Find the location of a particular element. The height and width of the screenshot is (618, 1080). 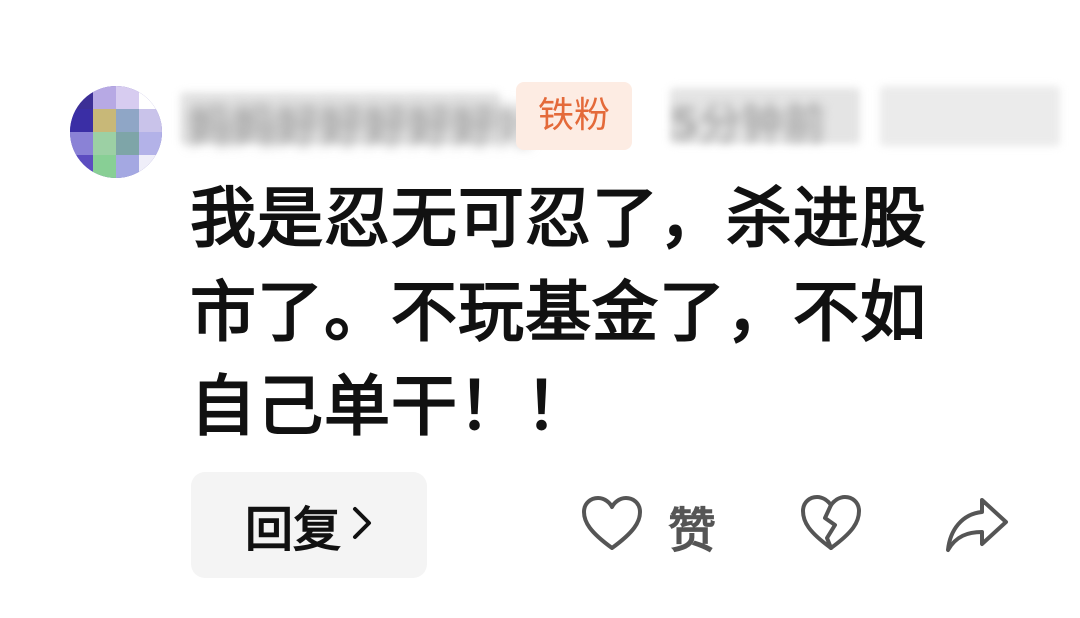

heart-outline-icon is located at coordinates (612, 526).